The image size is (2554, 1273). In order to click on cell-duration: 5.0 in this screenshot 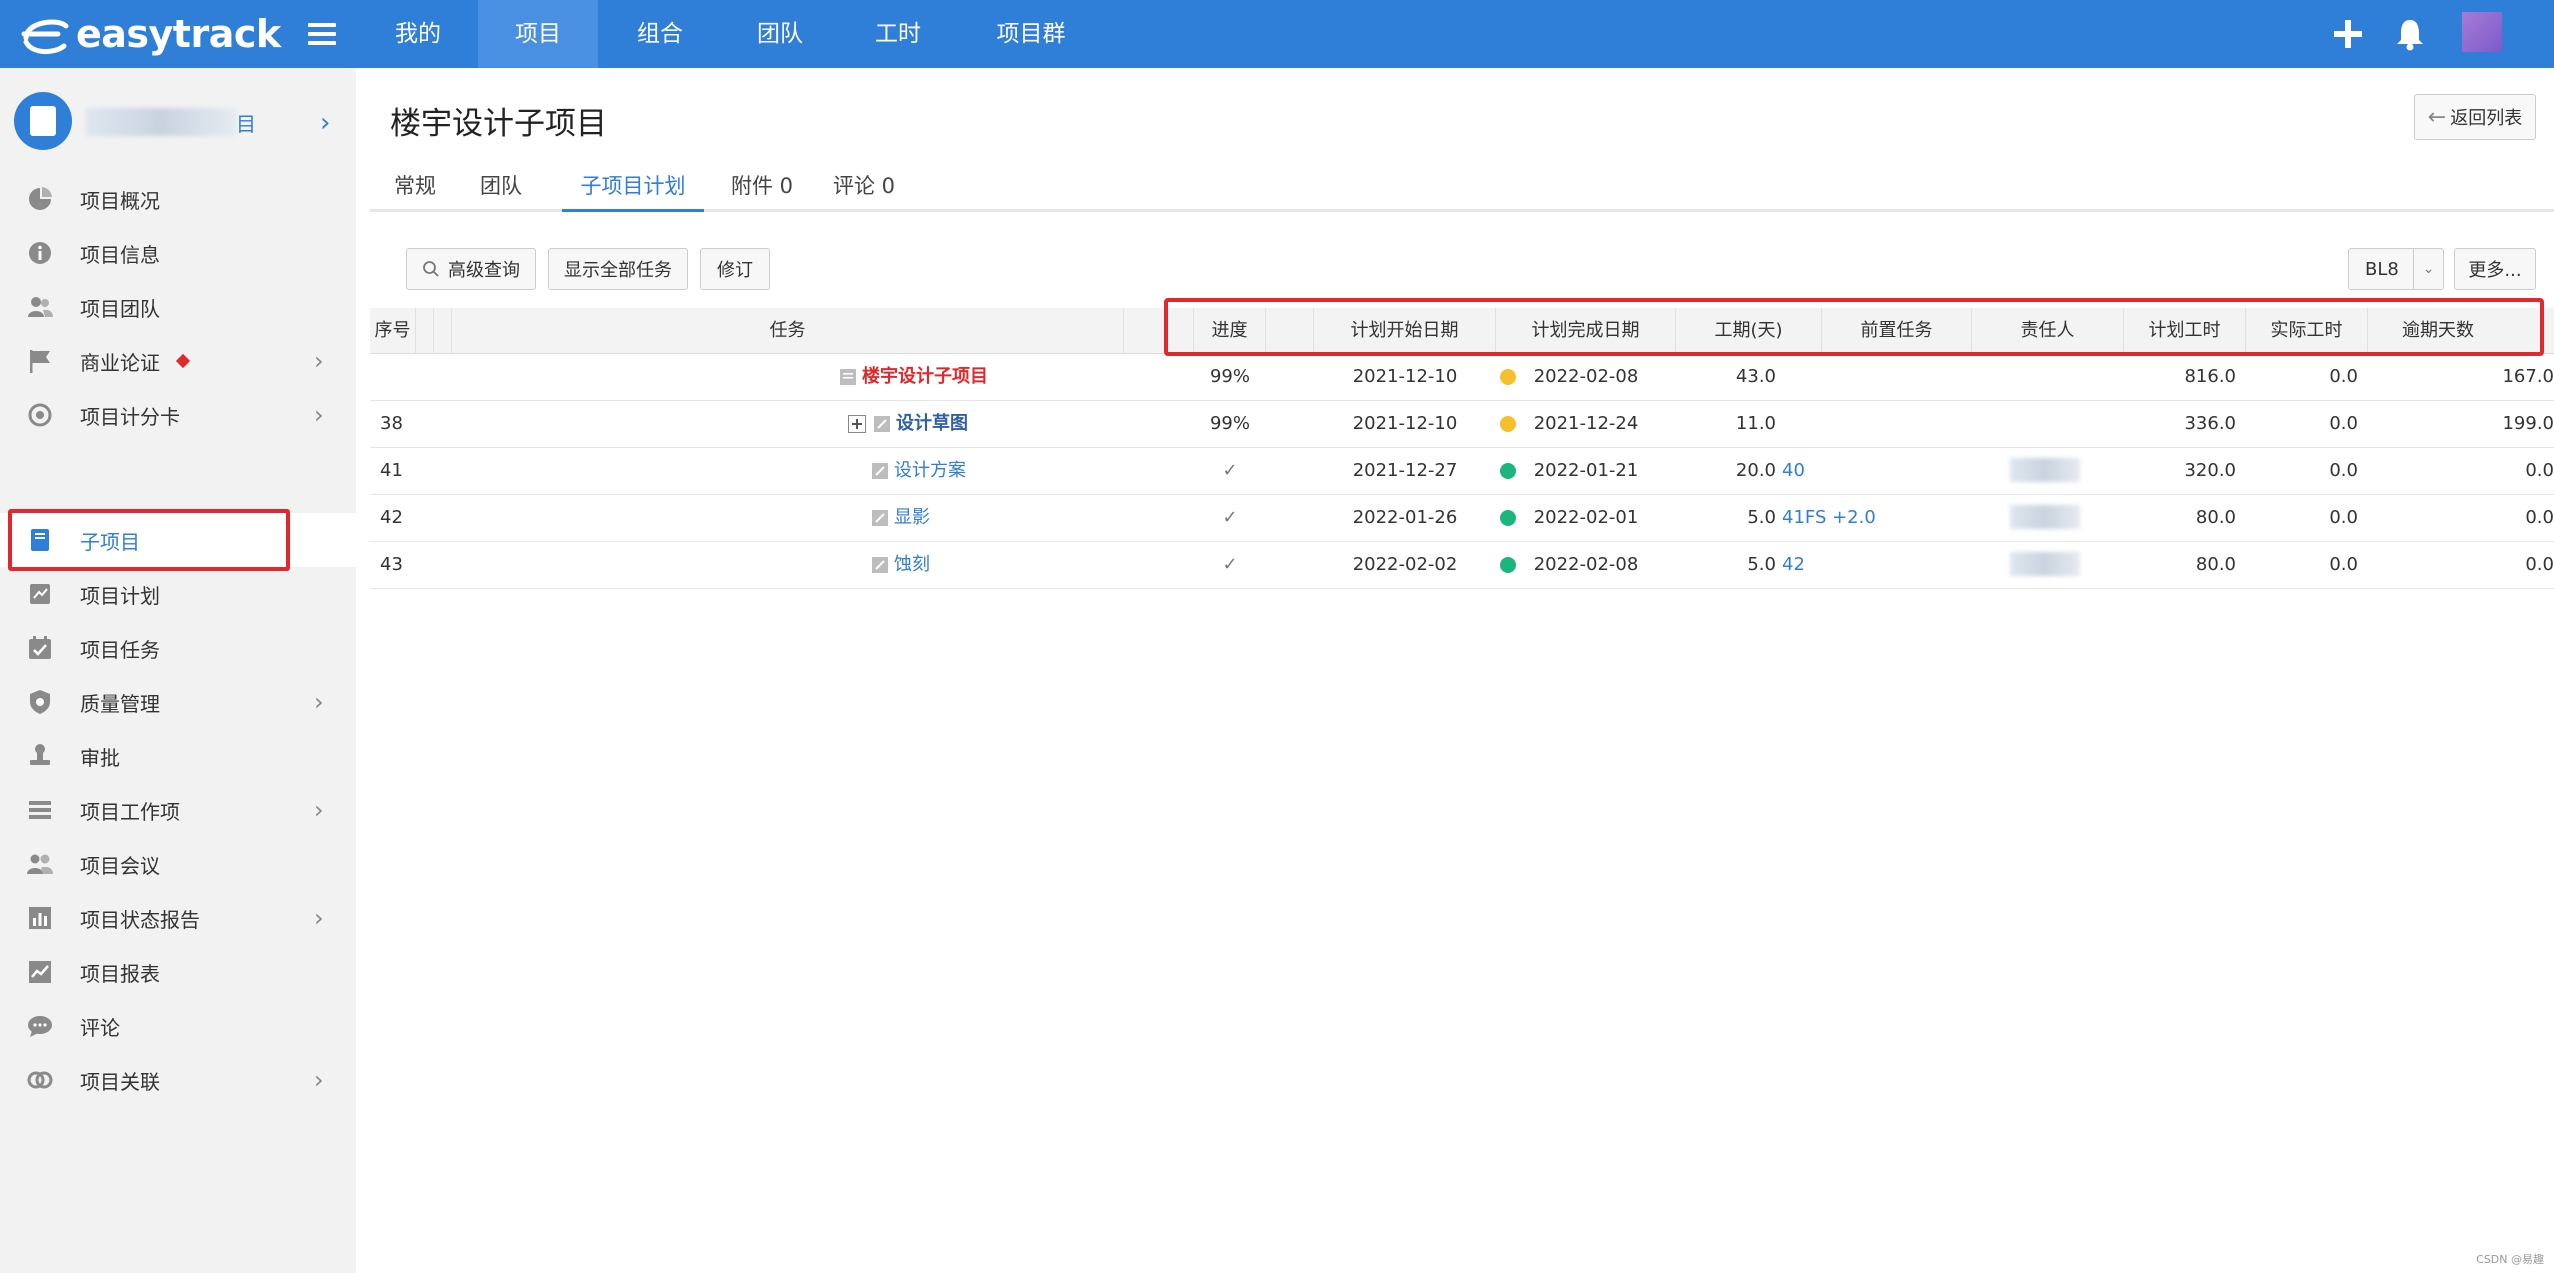, I will do `click(1761, 517)`.